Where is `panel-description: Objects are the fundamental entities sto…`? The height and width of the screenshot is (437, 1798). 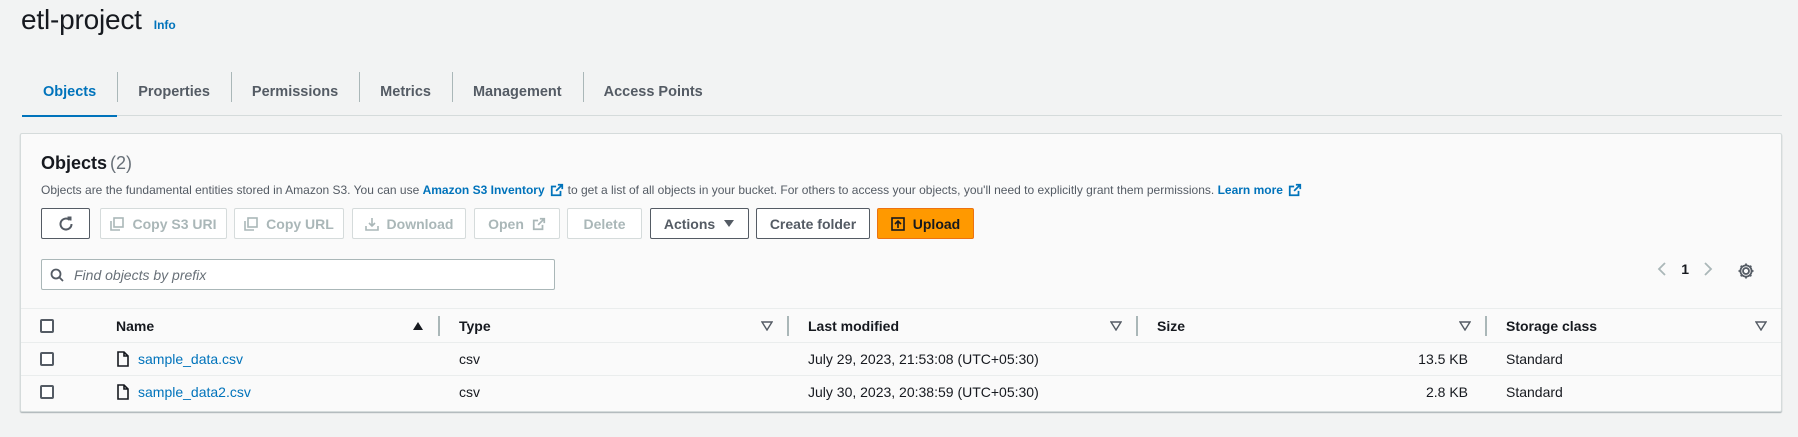 panel-description: Objects are the fundamental entities sto… is located at coordinates (673, 190).